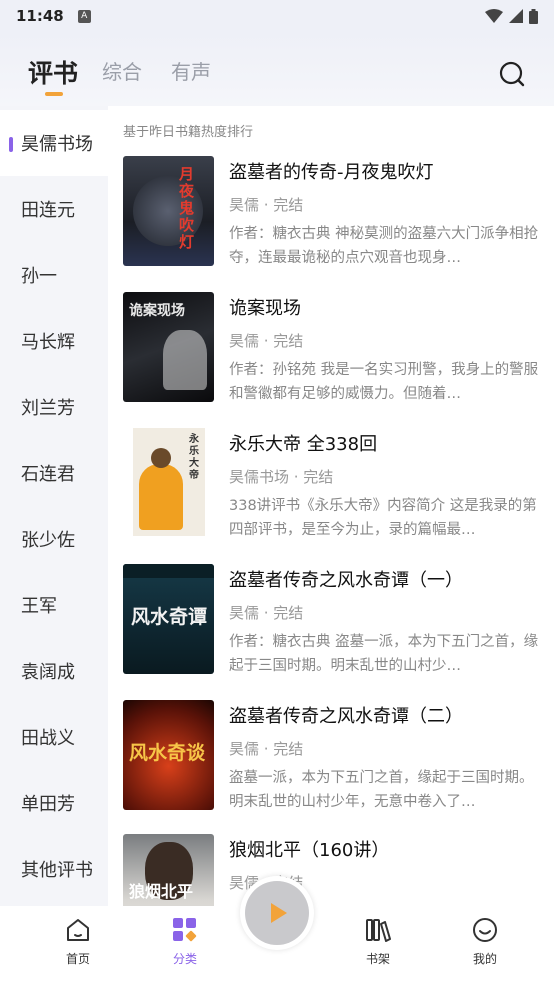  Describe the element at coordinates (331, 172) in the screenshot. I see `book-title: 盗墓者的传奇-月夜鬼吹灯` at that location.